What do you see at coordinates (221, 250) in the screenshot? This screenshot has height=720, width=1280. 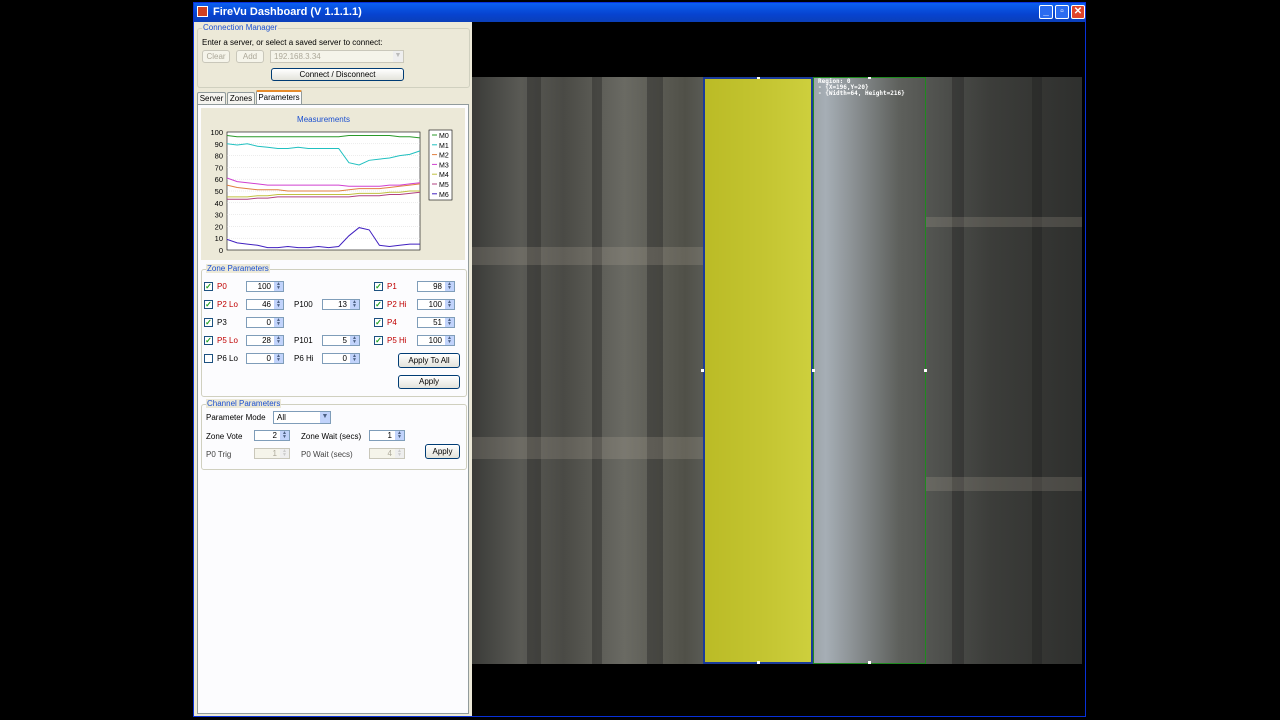 I see `y-tick-label: 0` at bounding box center [221, 250].